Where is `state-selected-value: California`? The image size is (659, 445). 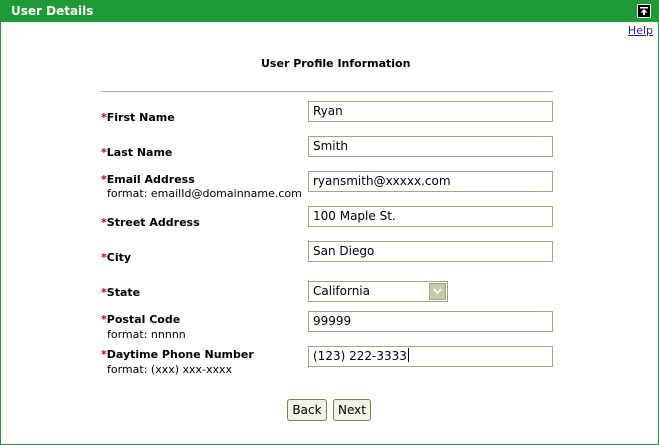
state-selected-value: California is located at coordinates (341, 291).